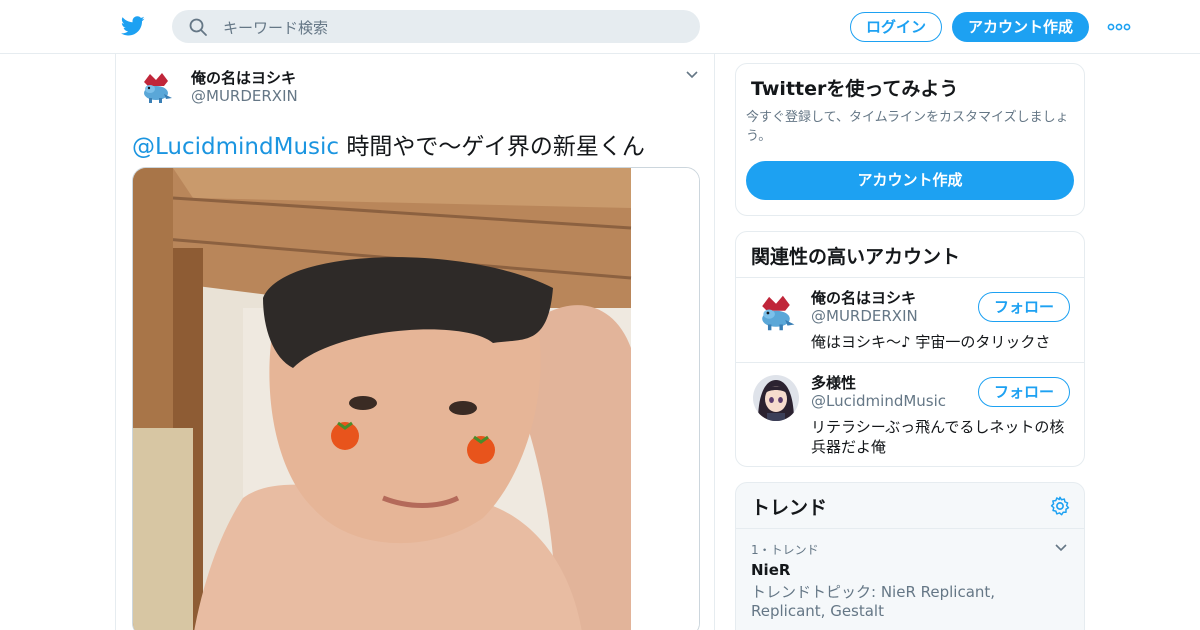 This screenshot has width=1200, height=630. Describe the element at coordinates (896, 27) in the screenshot. I see `login-button: ログイン` at that location.